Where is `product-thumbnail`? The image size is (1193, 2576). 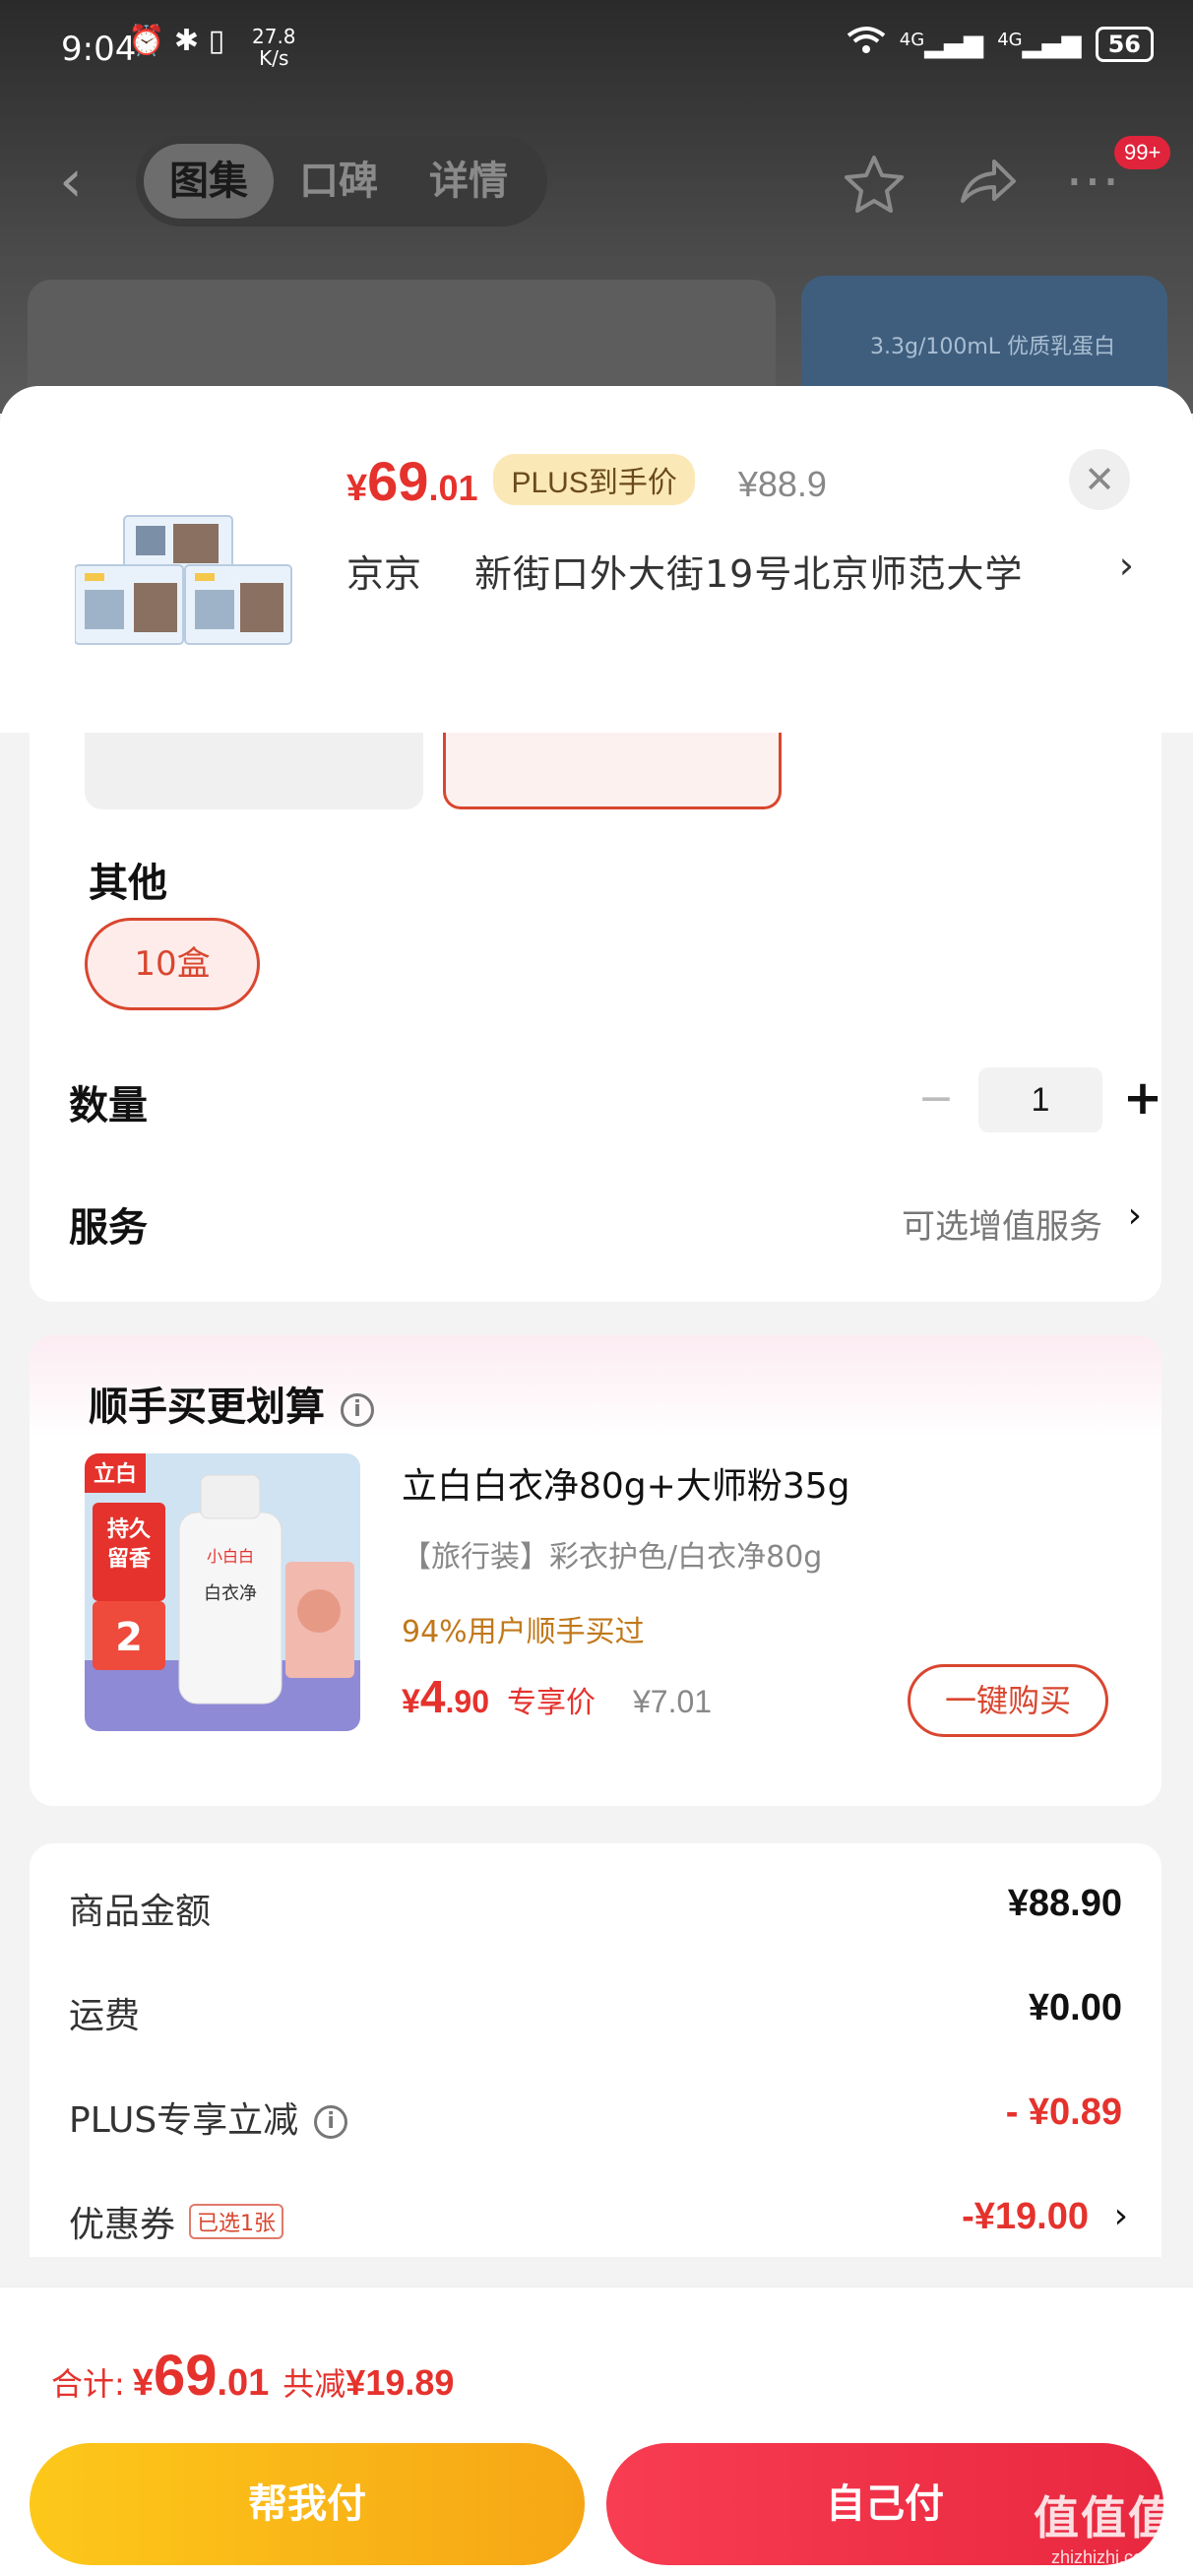
product-thumbnail is located at coordinates (183, 580).